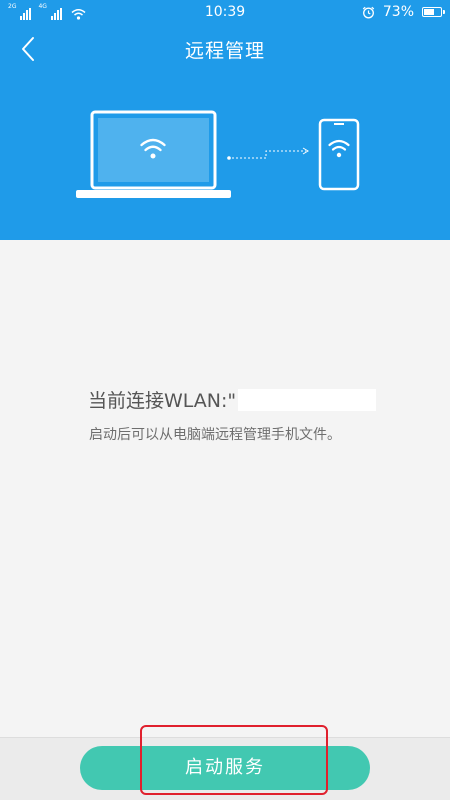 Image resolution: width=450 pixels, height=800 pixels. What do you see at coordinates (268, 153) in the screenshot?
I see `connection-arrow-icon` at bounding box center [268, 153].